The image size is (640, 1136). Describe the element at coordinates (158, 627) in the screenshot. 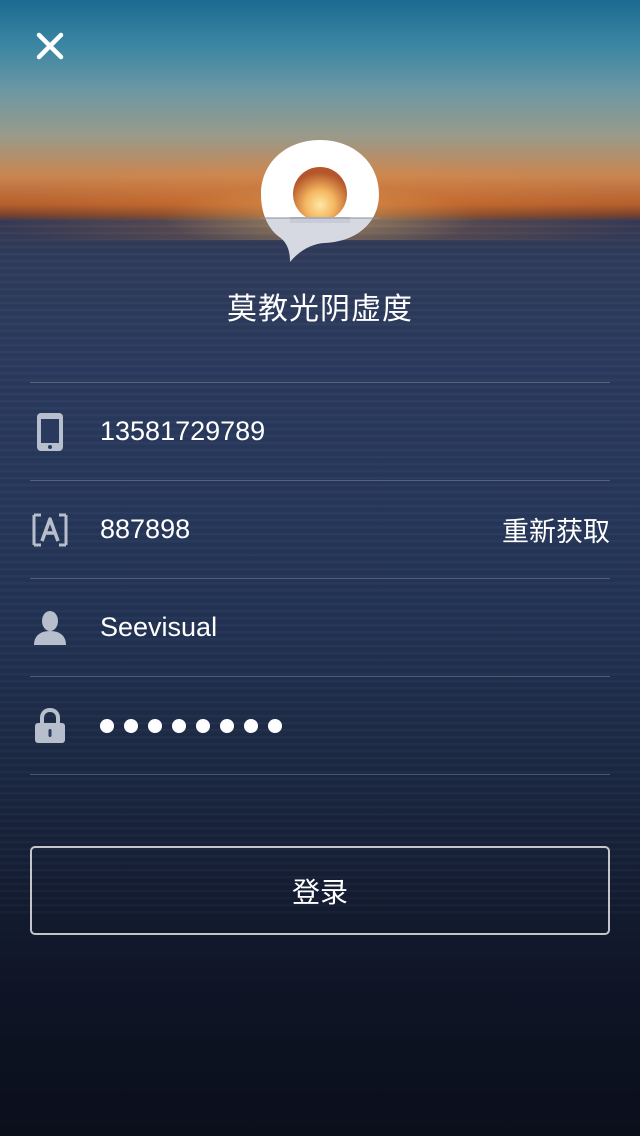

I see `username-input: Seevisual` at that location.